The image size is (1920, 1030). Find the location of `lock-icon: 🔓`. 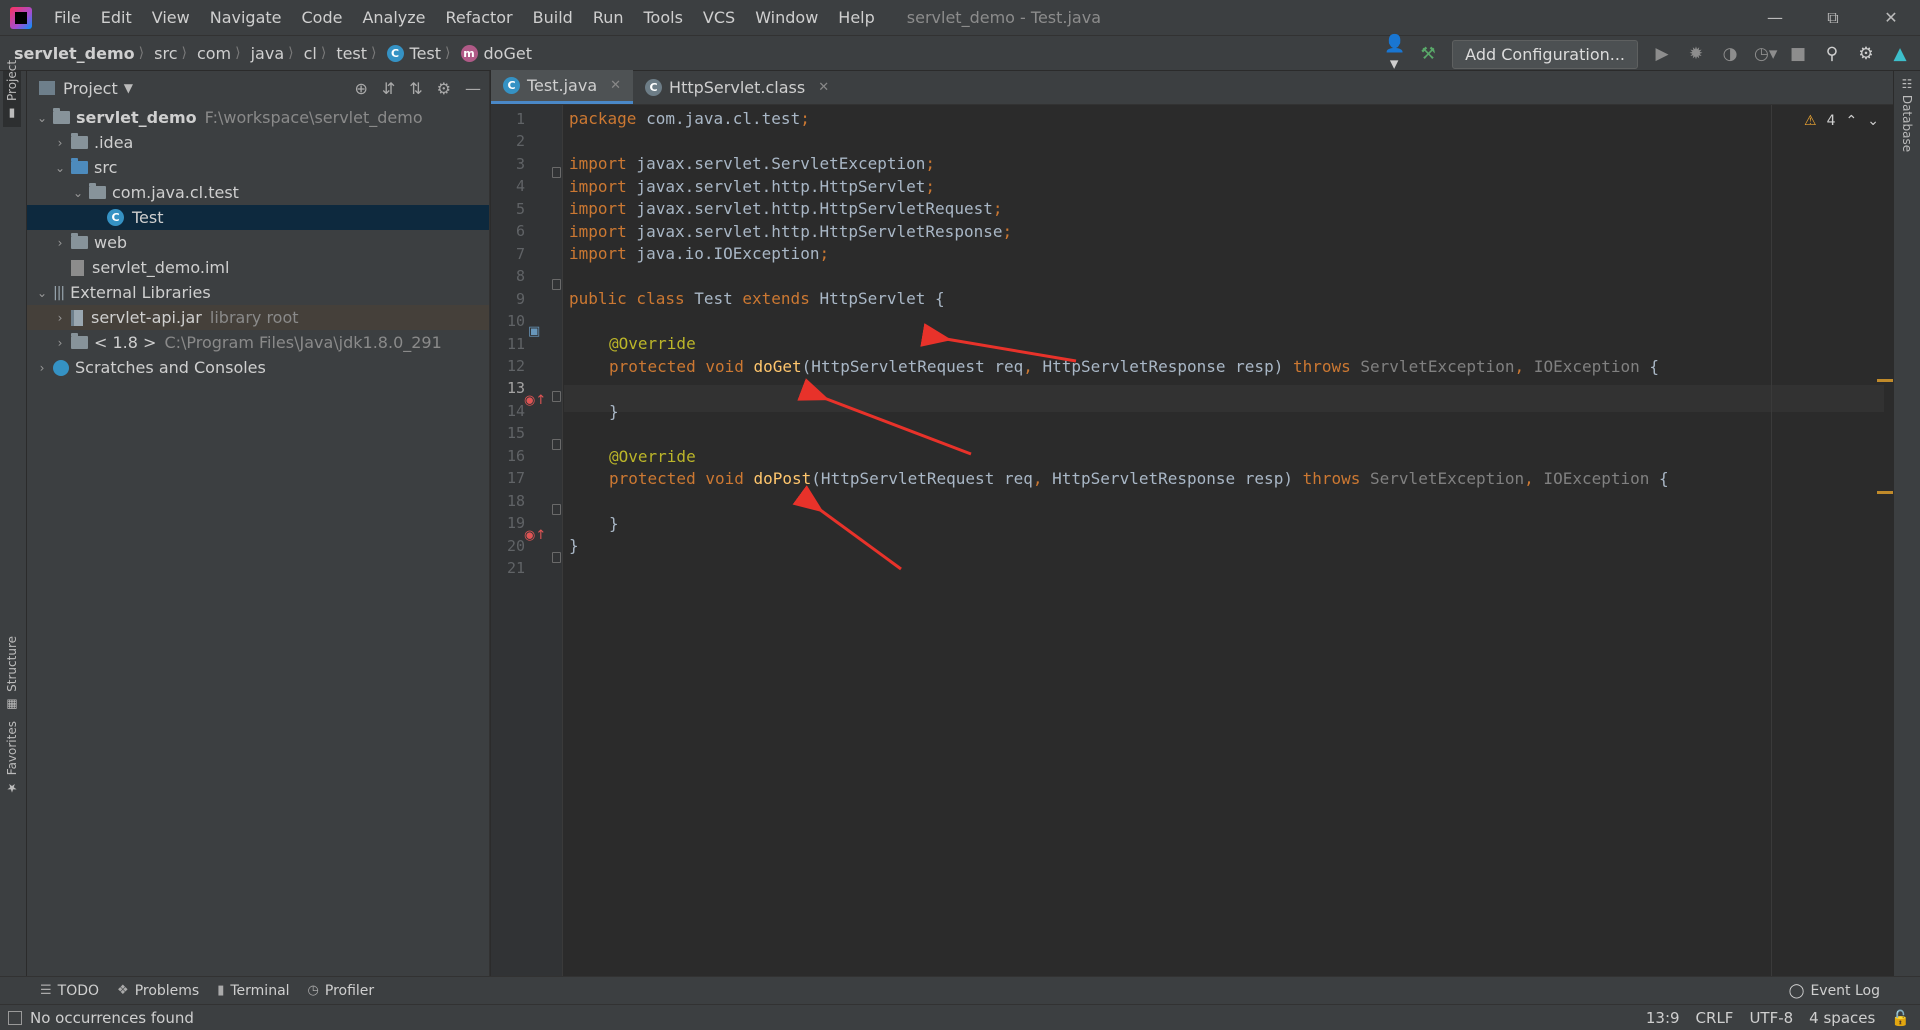

lock-icon: 🔓 is located at coordinates (1900, 1018).